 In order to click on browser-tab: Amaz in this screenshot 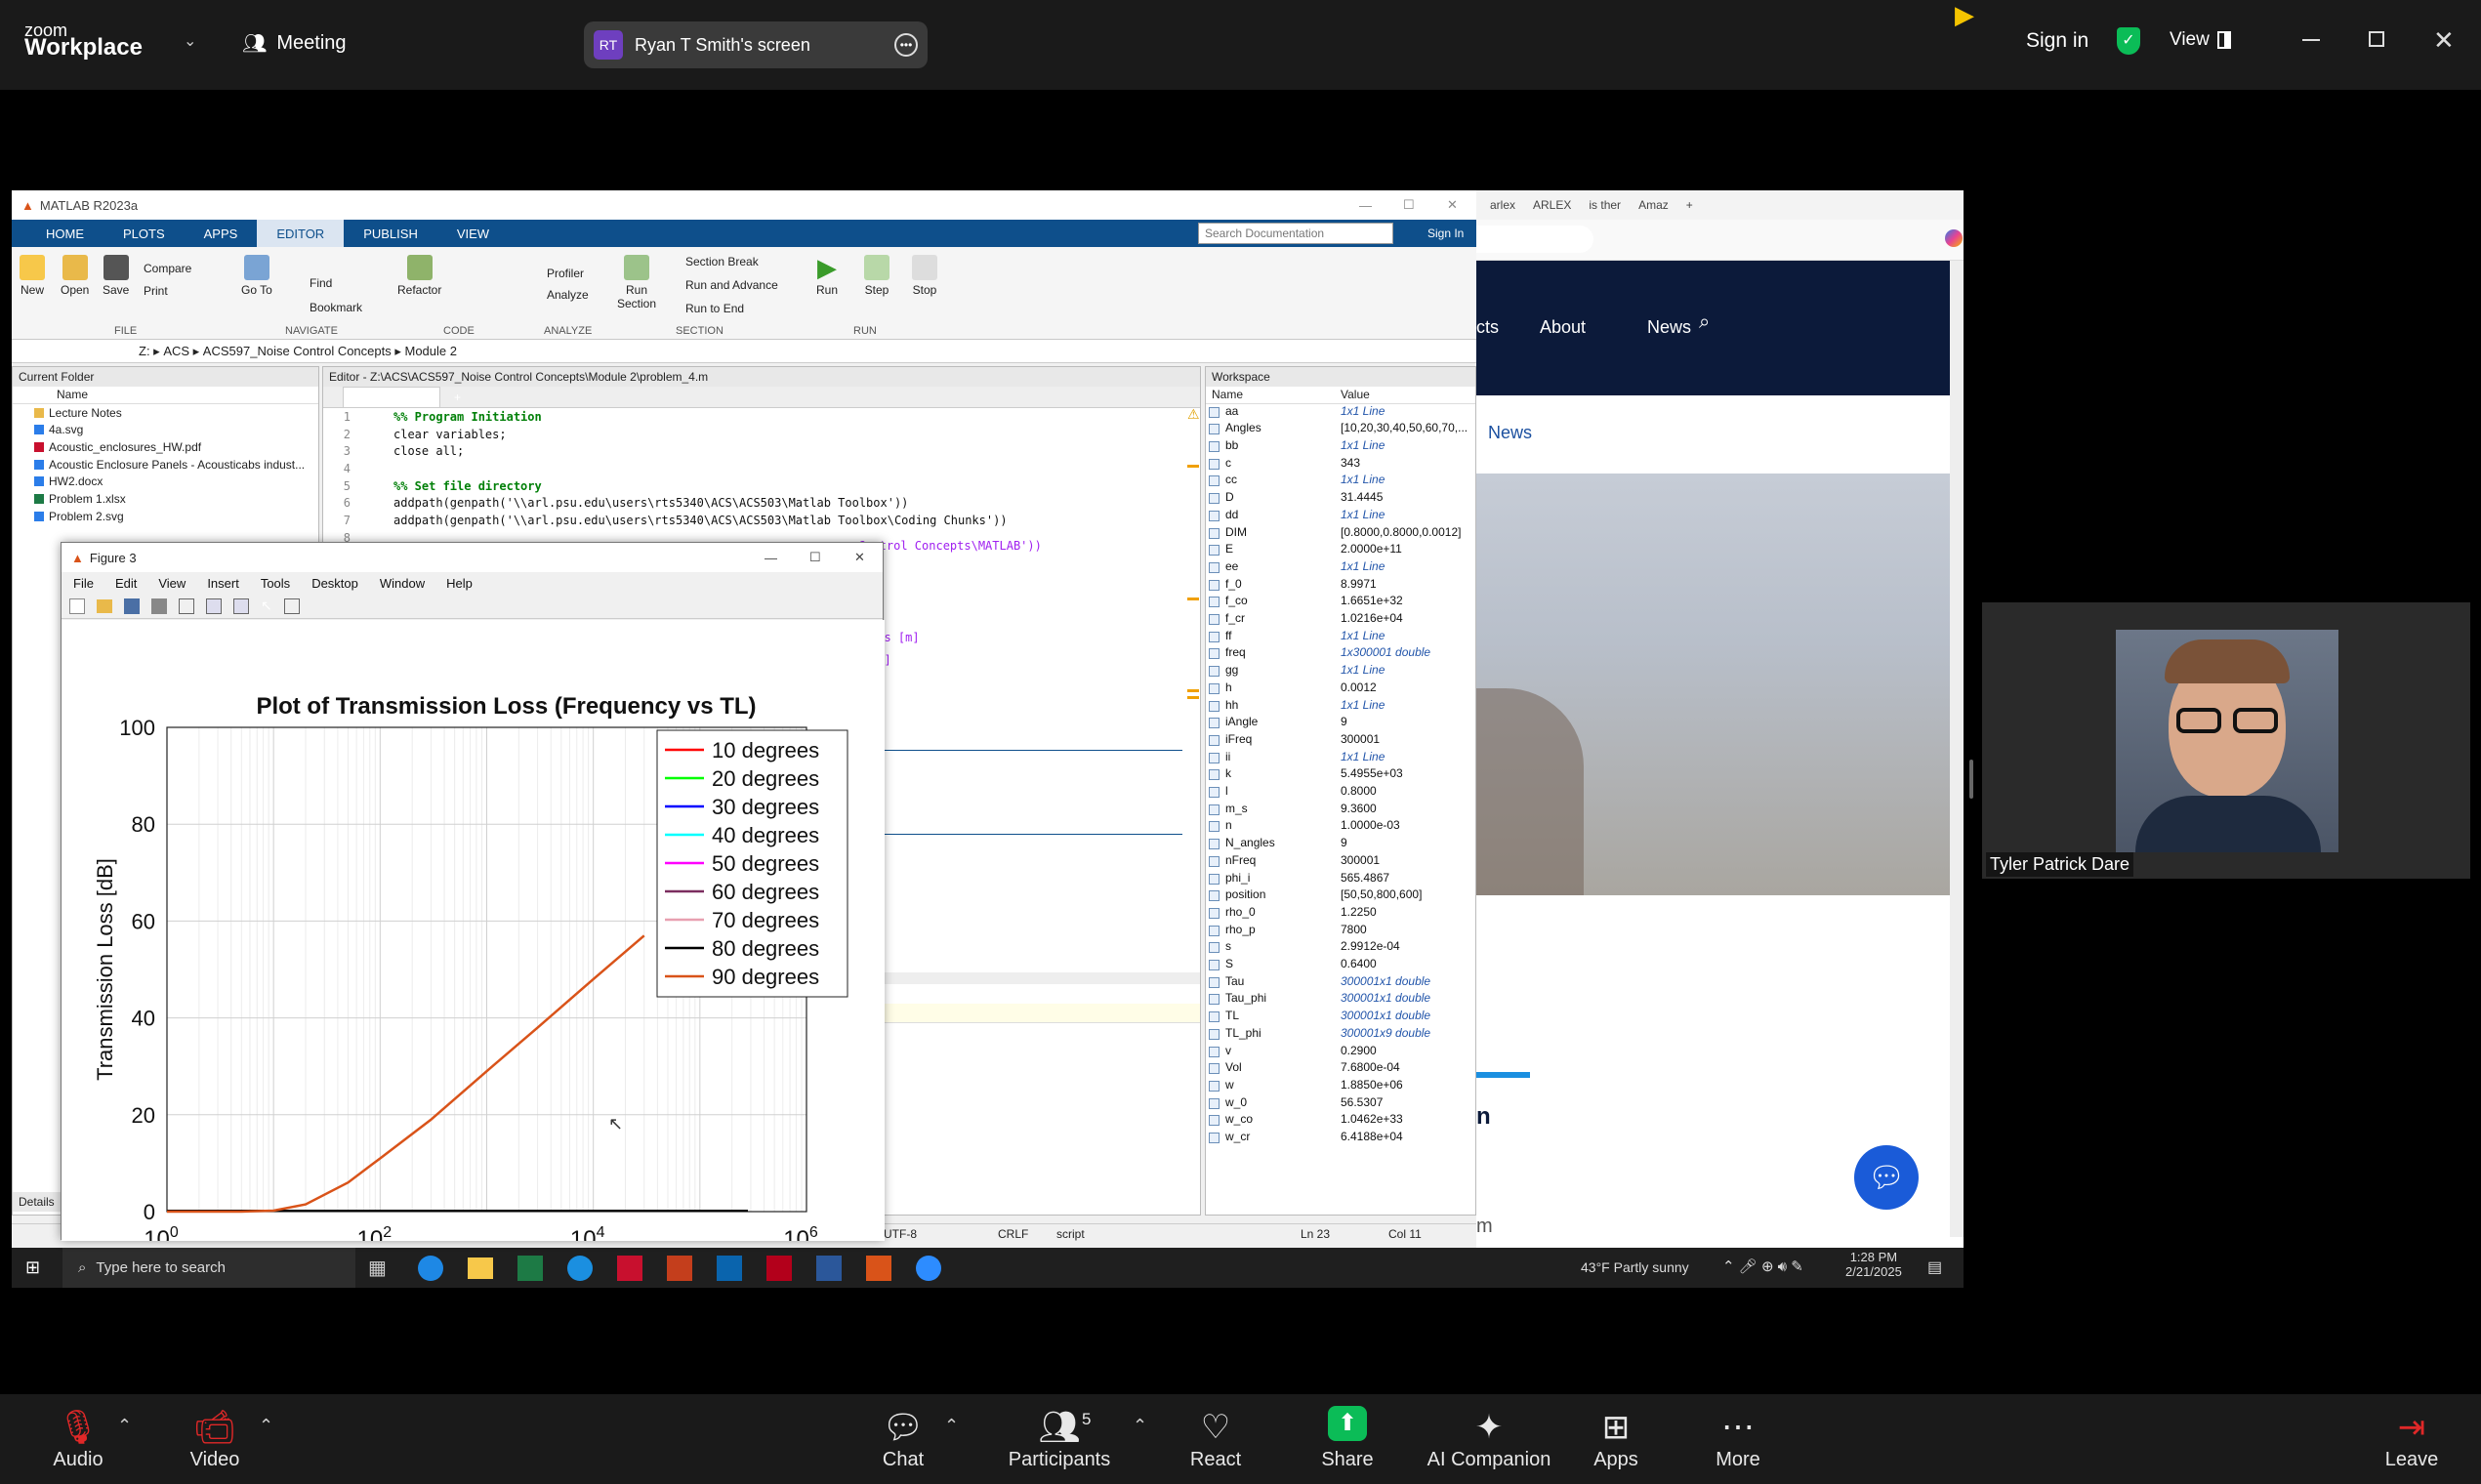, I will do `click(1654, 205)`.